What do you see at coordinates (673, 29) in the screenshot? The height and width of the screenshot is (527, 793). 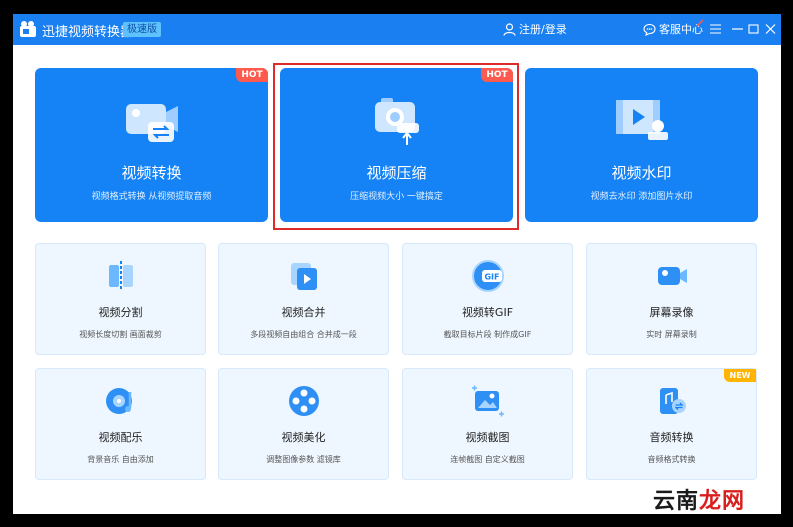 I see `service-center-button: 客服中心` at bounding box center [673, 29].